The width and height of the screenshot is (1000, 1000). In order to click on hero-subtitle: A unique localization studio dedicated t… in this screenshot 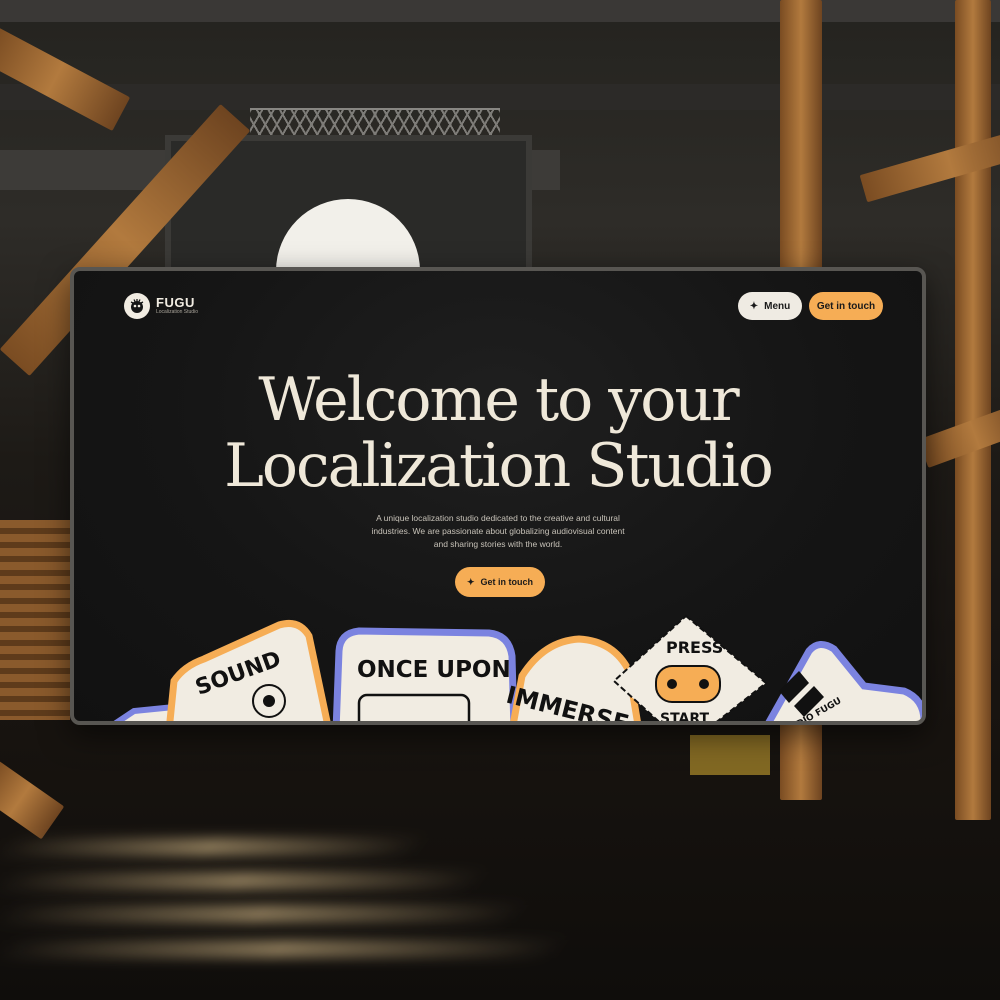, I will do `click(498, 531)`.